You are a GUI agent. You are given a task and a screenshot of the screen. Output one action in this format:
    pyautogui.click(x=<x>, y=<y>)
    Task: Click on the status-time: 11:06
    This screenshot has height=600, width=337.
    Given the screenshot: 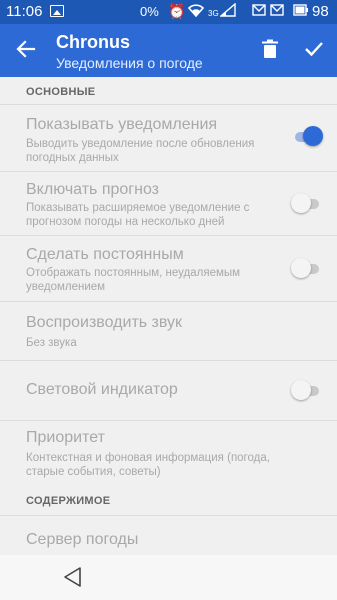 What is the action you would take?
    pyautogui.click(x=24, y=11)
    